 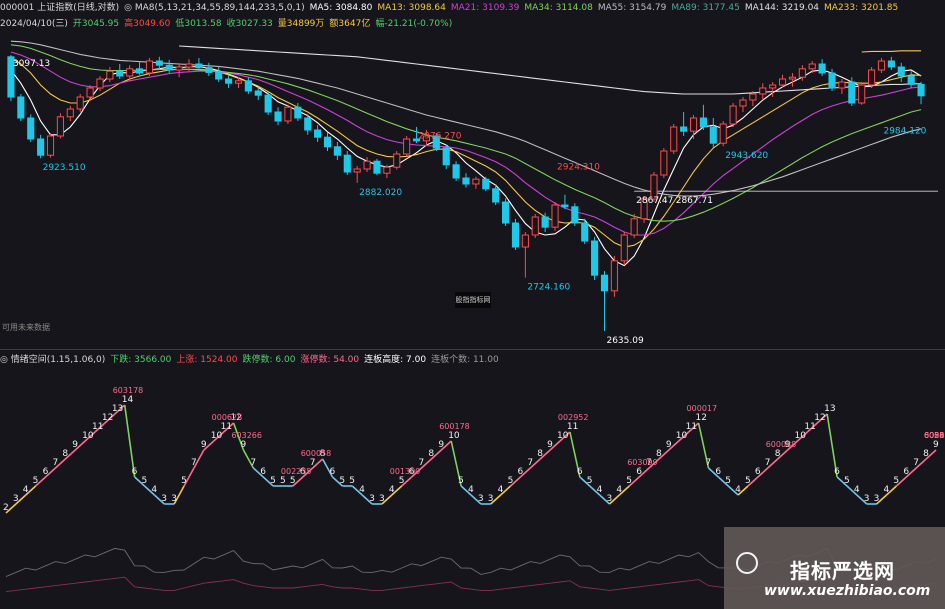 I want to click on limit-up-stock-code: 001300, so click(x=405, y=471).